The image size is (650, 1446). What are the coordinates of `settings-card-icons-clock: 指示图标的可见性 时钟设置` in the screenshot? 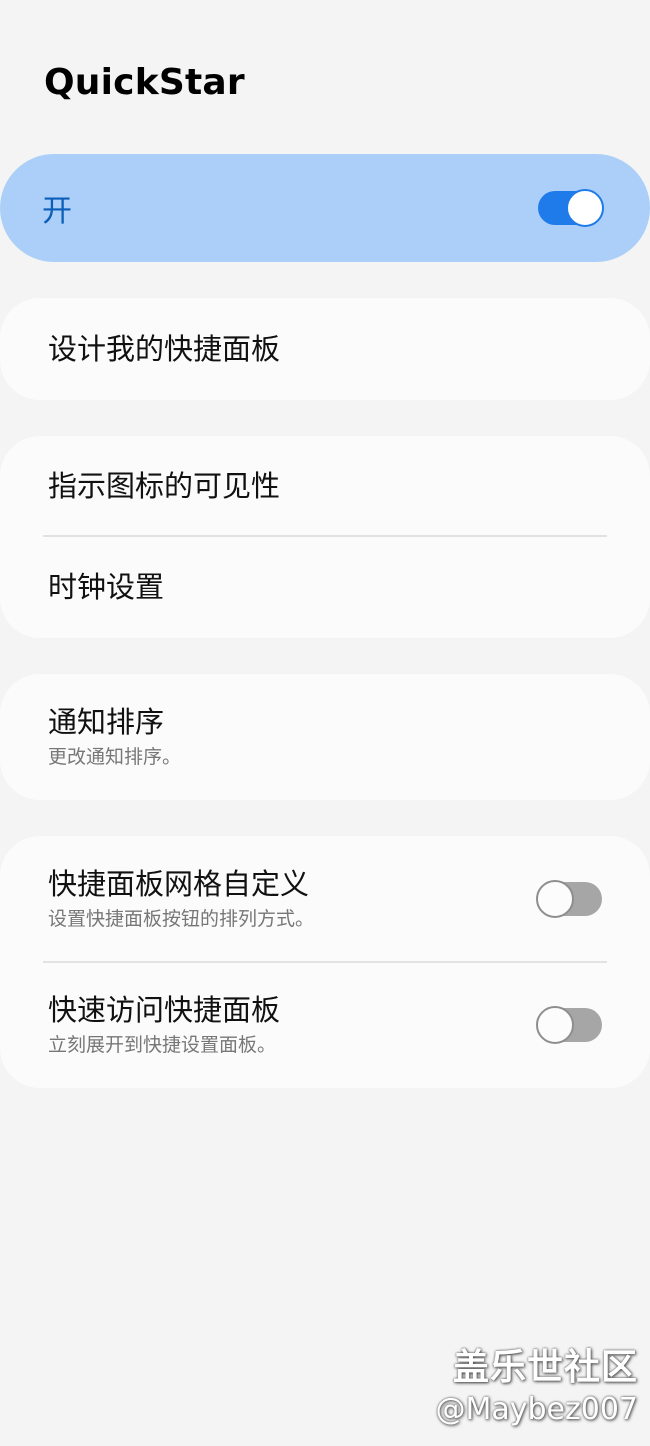 It's located at (325, 537).